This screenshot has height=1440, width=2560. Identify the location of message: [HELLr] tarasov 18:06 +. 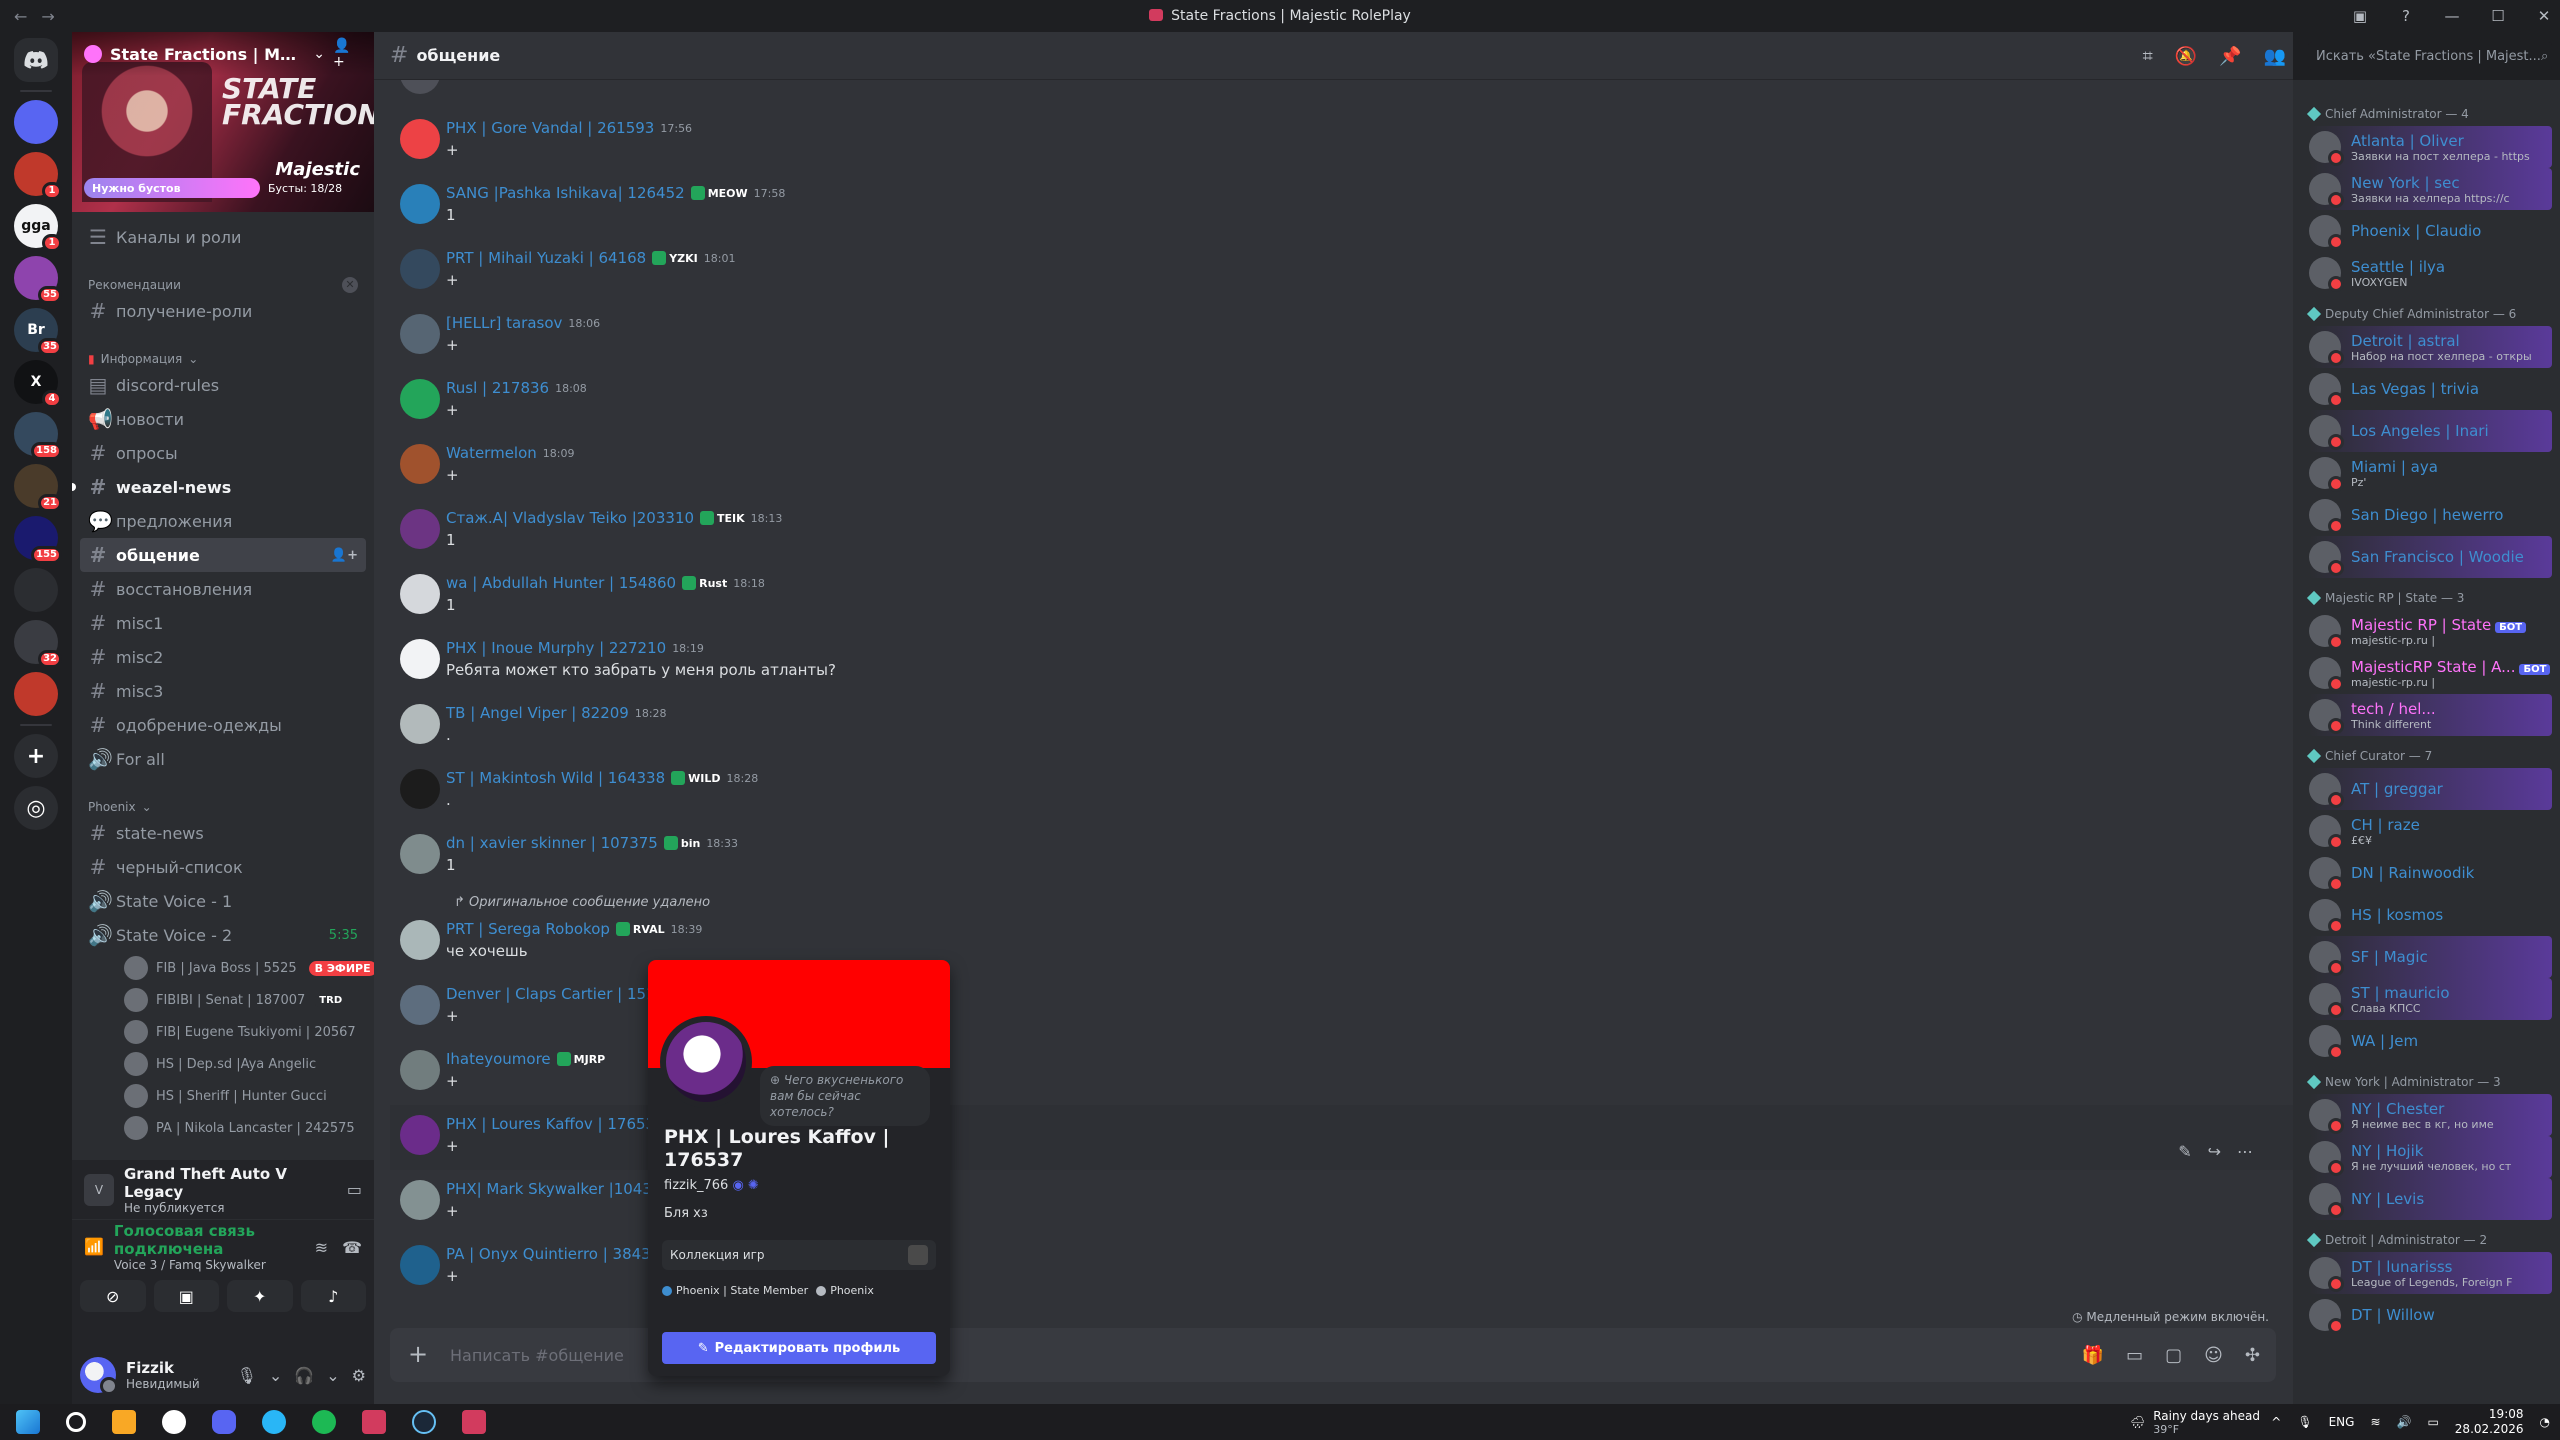
(1341, 336).